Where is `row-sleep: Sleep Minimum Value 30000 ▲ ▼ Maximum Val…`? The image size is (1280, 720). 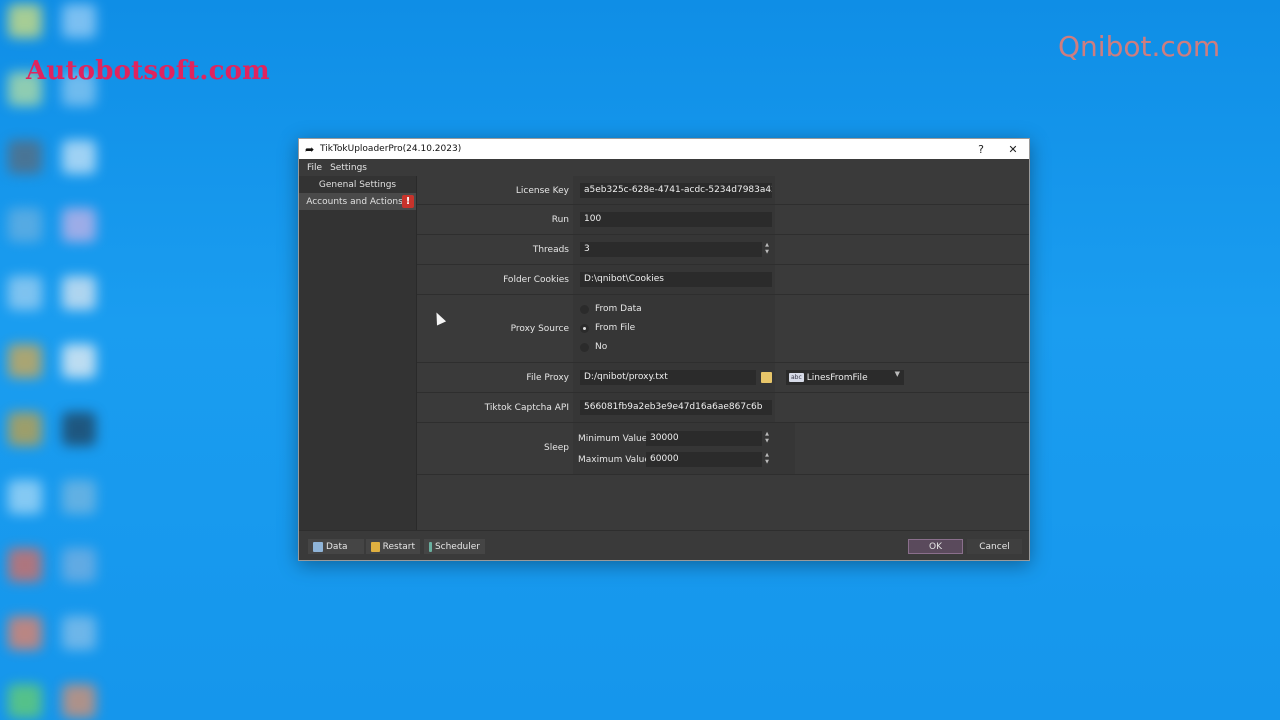
row-sleep: Sleep Minimum Value 30000 ▲ ▼ Maximum Val… is located at coordinates (723, 449).